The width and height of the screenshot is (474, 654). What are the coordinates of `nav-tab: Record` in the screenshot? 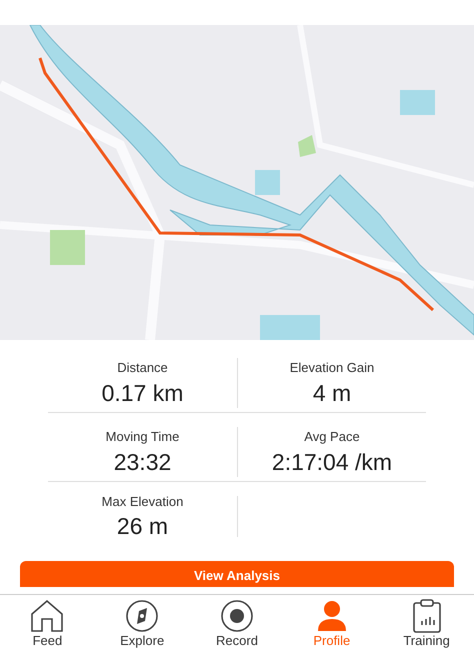 It's located at (236, 624).